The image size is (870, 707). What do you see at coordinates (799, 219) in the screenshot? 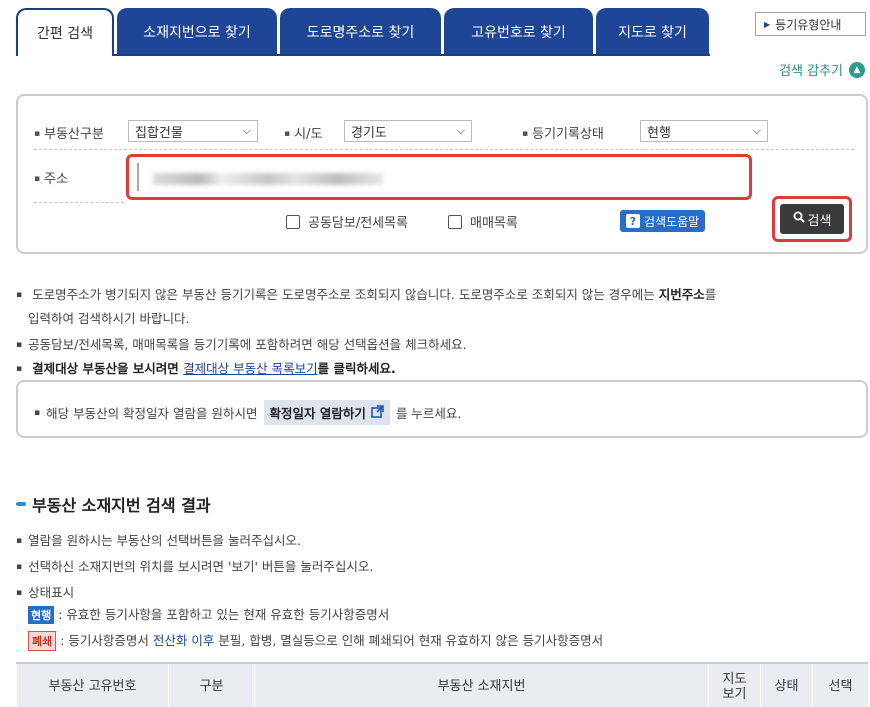
I see `search-icon` at bounding box center [799, 219].